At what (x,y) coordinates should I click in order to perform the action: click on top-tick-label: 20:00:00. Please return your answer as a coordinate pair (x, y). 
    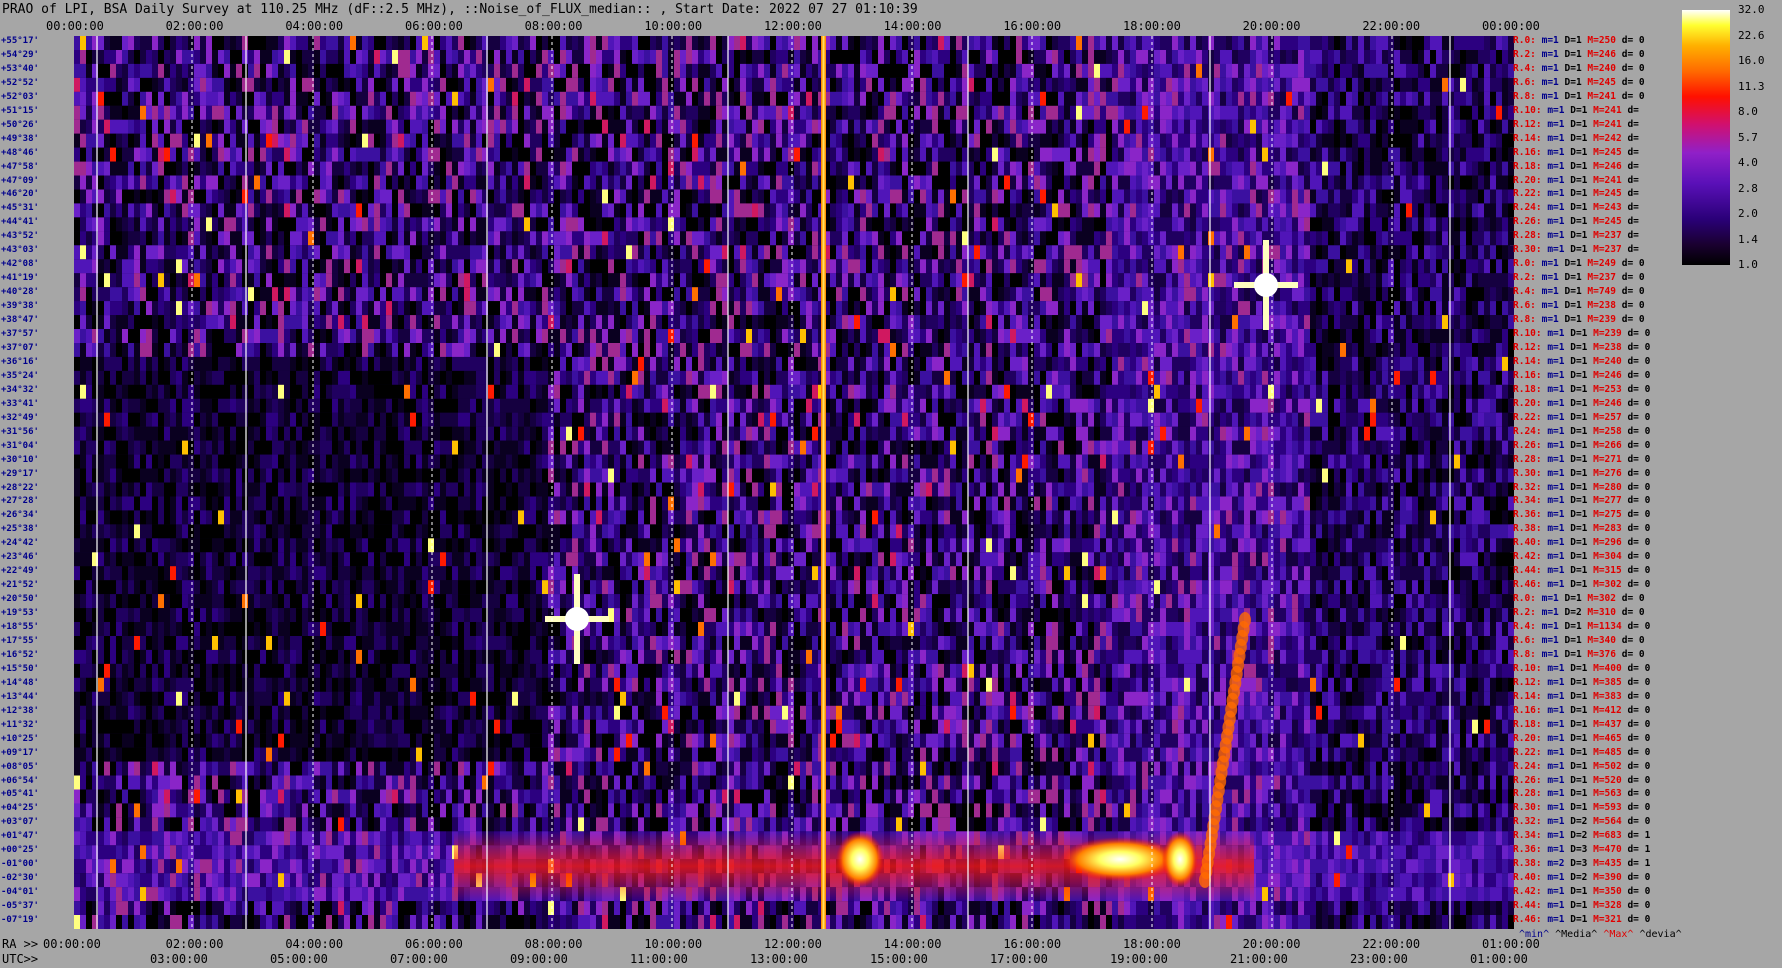
    Looking at the image, I should click on (1271, 26).